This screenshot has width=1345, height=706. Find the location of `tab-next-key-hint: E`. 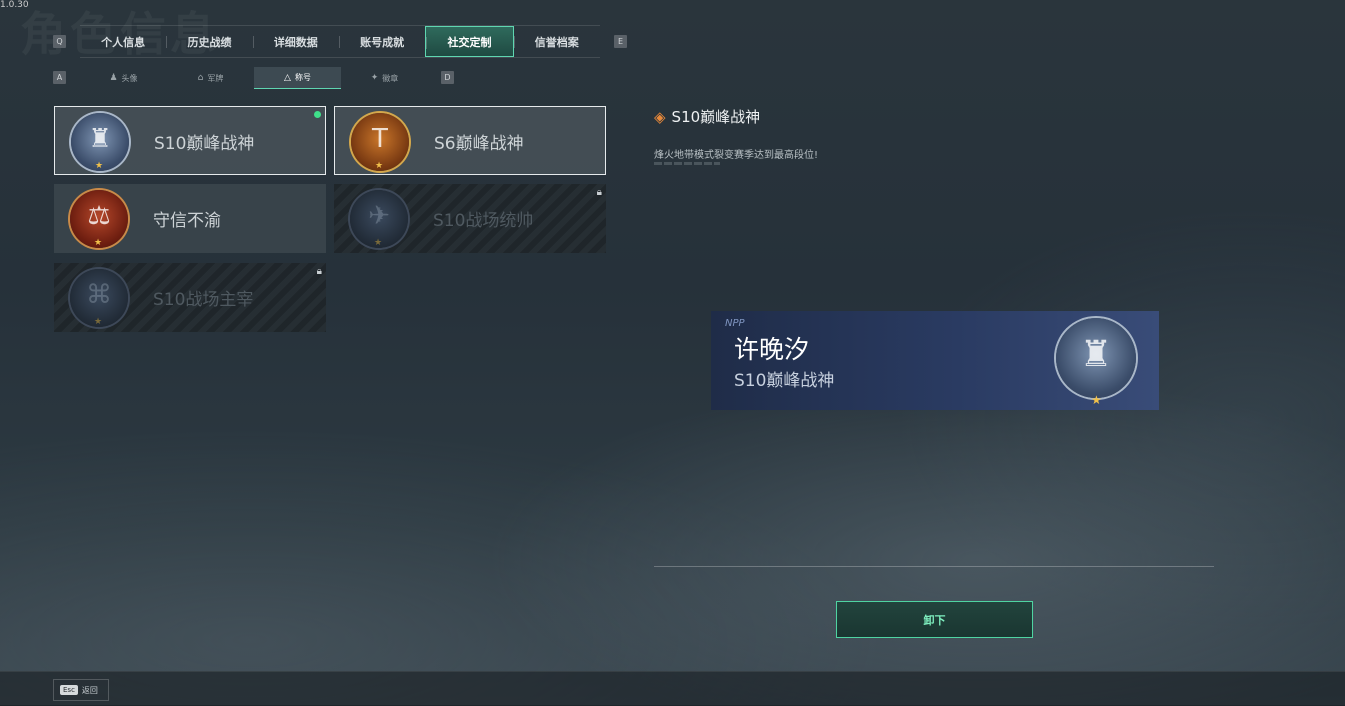

tab-next-key-hint: E is located at coordinates (620, 41).